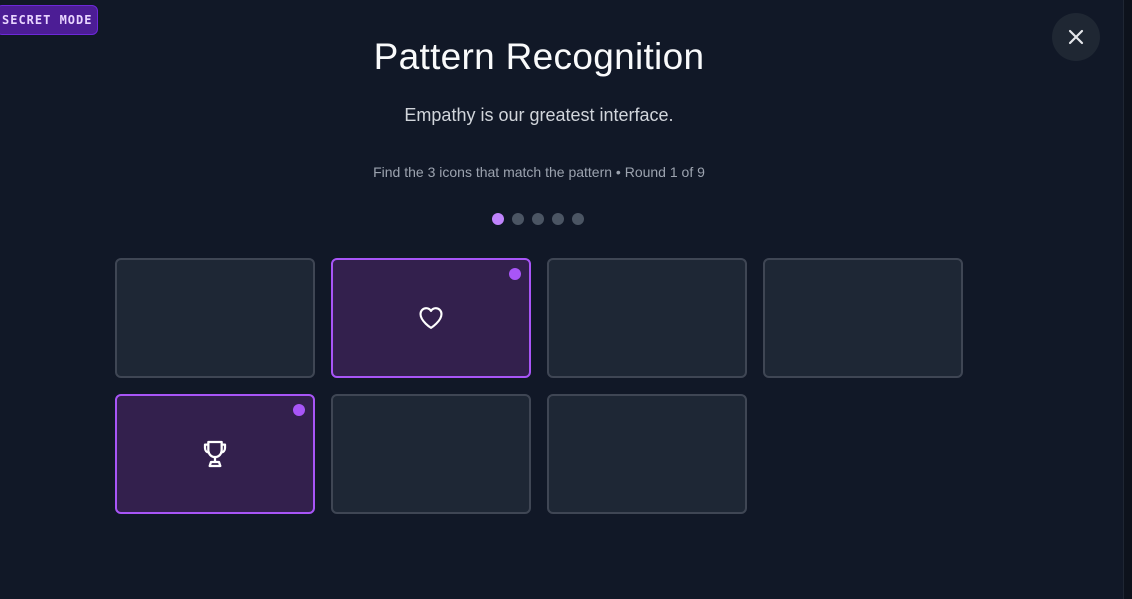  Describe the element at coordinates (539, 56) in the screenshot. I see `page-title: Pattern Recognition` at that location.